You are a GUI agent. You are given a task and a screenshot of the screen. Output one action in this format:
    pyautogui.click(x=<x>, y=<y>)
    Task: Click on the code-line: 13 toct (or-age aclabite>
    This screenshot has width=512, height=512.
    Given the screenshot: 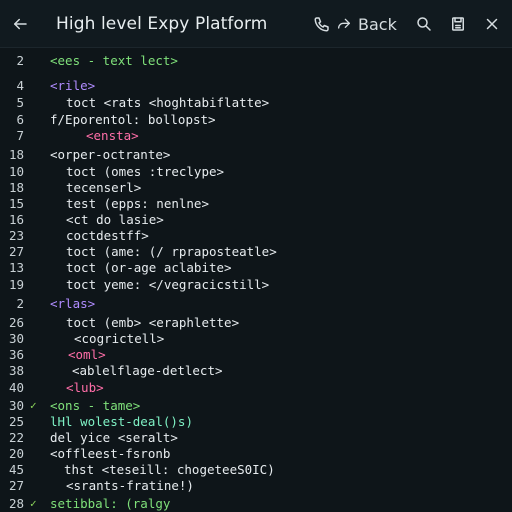 What is the action you would take?
    pyautogui.click(x=256, y=268)
    